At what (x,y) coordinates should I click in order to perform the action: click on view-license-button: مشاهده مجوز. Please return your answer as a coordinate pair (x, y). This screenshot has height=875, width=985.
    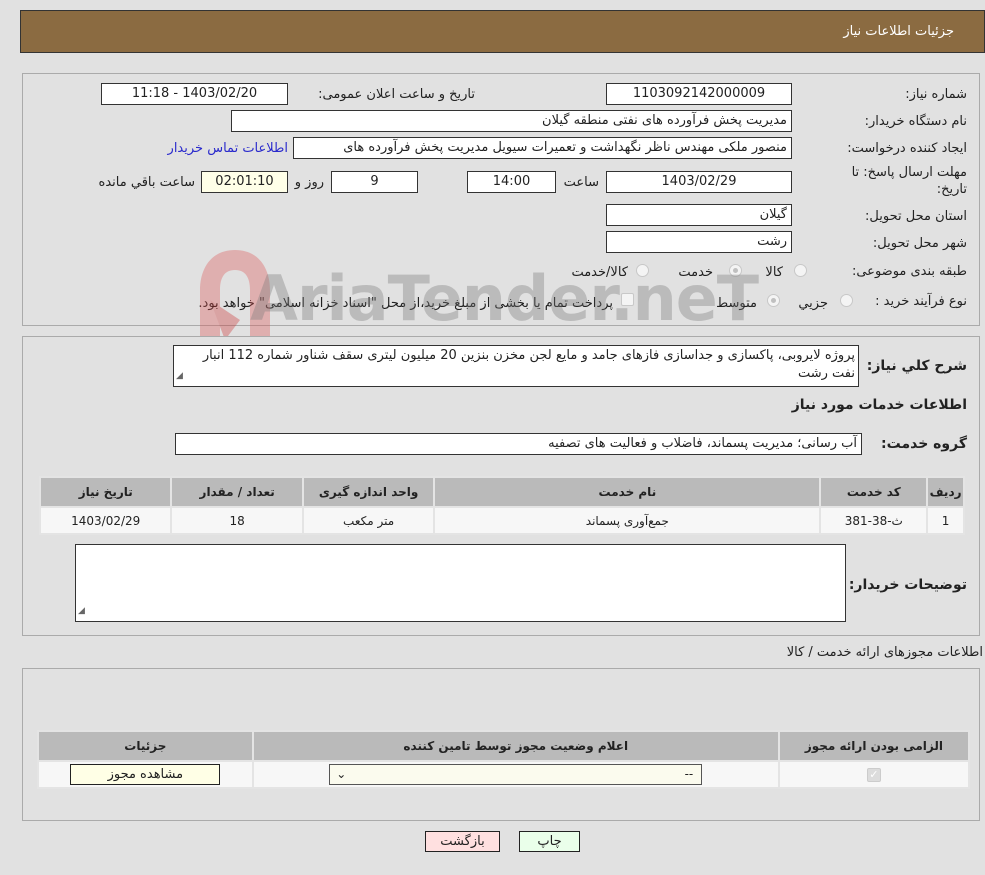
    Looking at the image, I should click on (145, 774).